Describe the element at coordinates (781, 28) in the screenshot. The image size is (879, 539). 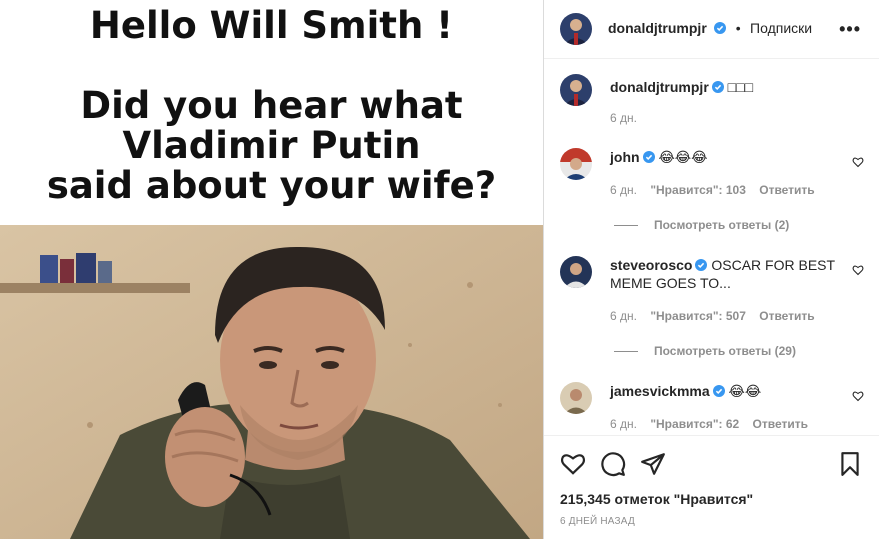
I see `following-button: Подписки` at that location.